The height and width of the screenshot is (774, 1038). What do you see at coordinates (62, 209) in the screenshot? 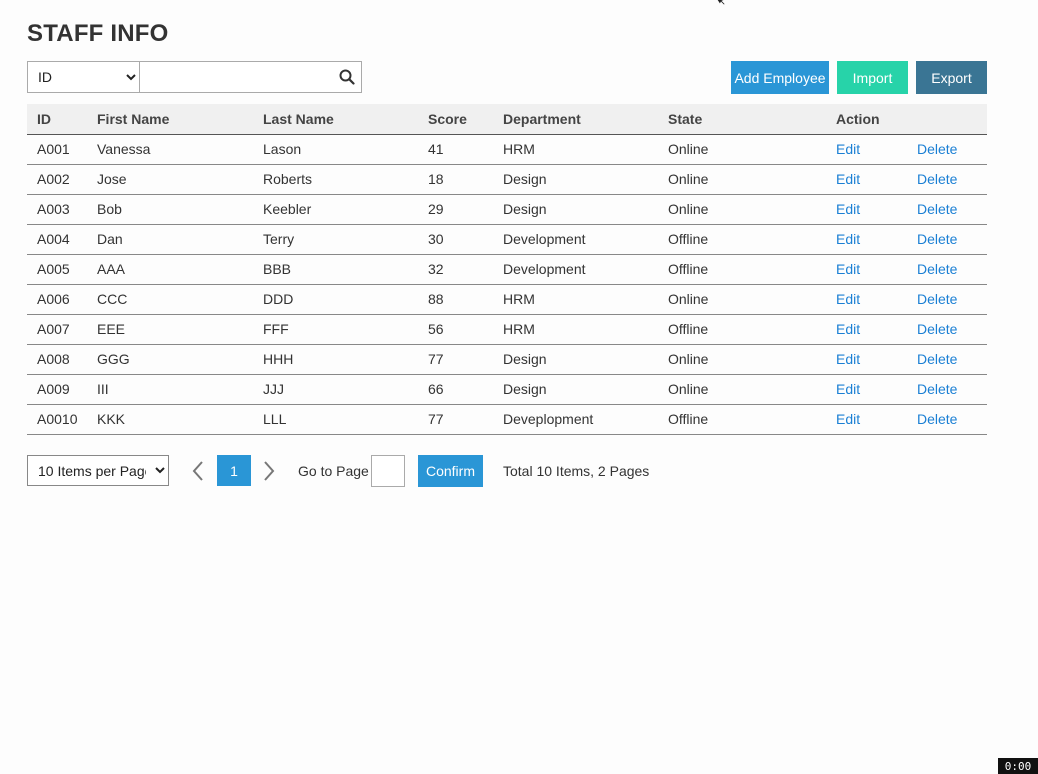
I see `cell-id: A003` at bounding box center [62, 209].